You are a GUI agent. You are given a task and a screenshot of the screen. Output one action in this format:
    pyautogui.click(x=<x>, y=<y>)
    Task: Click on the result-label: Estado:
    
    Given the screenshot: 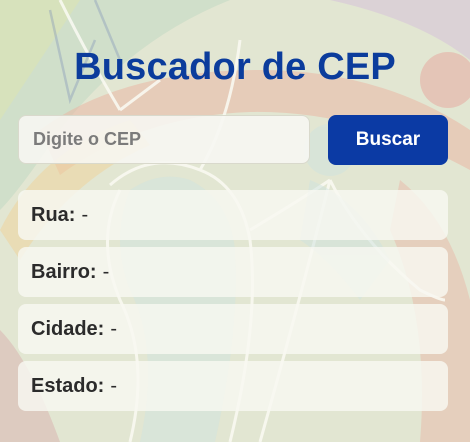 What is the action you would take?
    pyautogui.click(x=68, y=385)
    